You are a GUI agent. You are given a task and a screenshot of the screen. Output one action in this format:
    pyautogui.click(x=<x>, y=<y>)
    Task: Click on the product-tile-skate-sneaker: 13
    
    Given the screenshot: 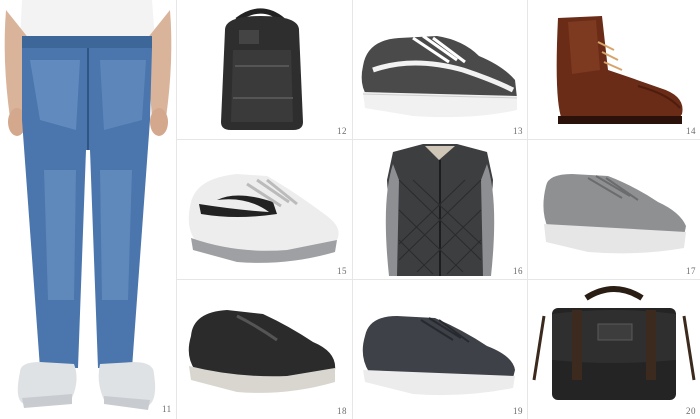 What is the action you would take?
    pyautogui.click(x=440, y=69)
    